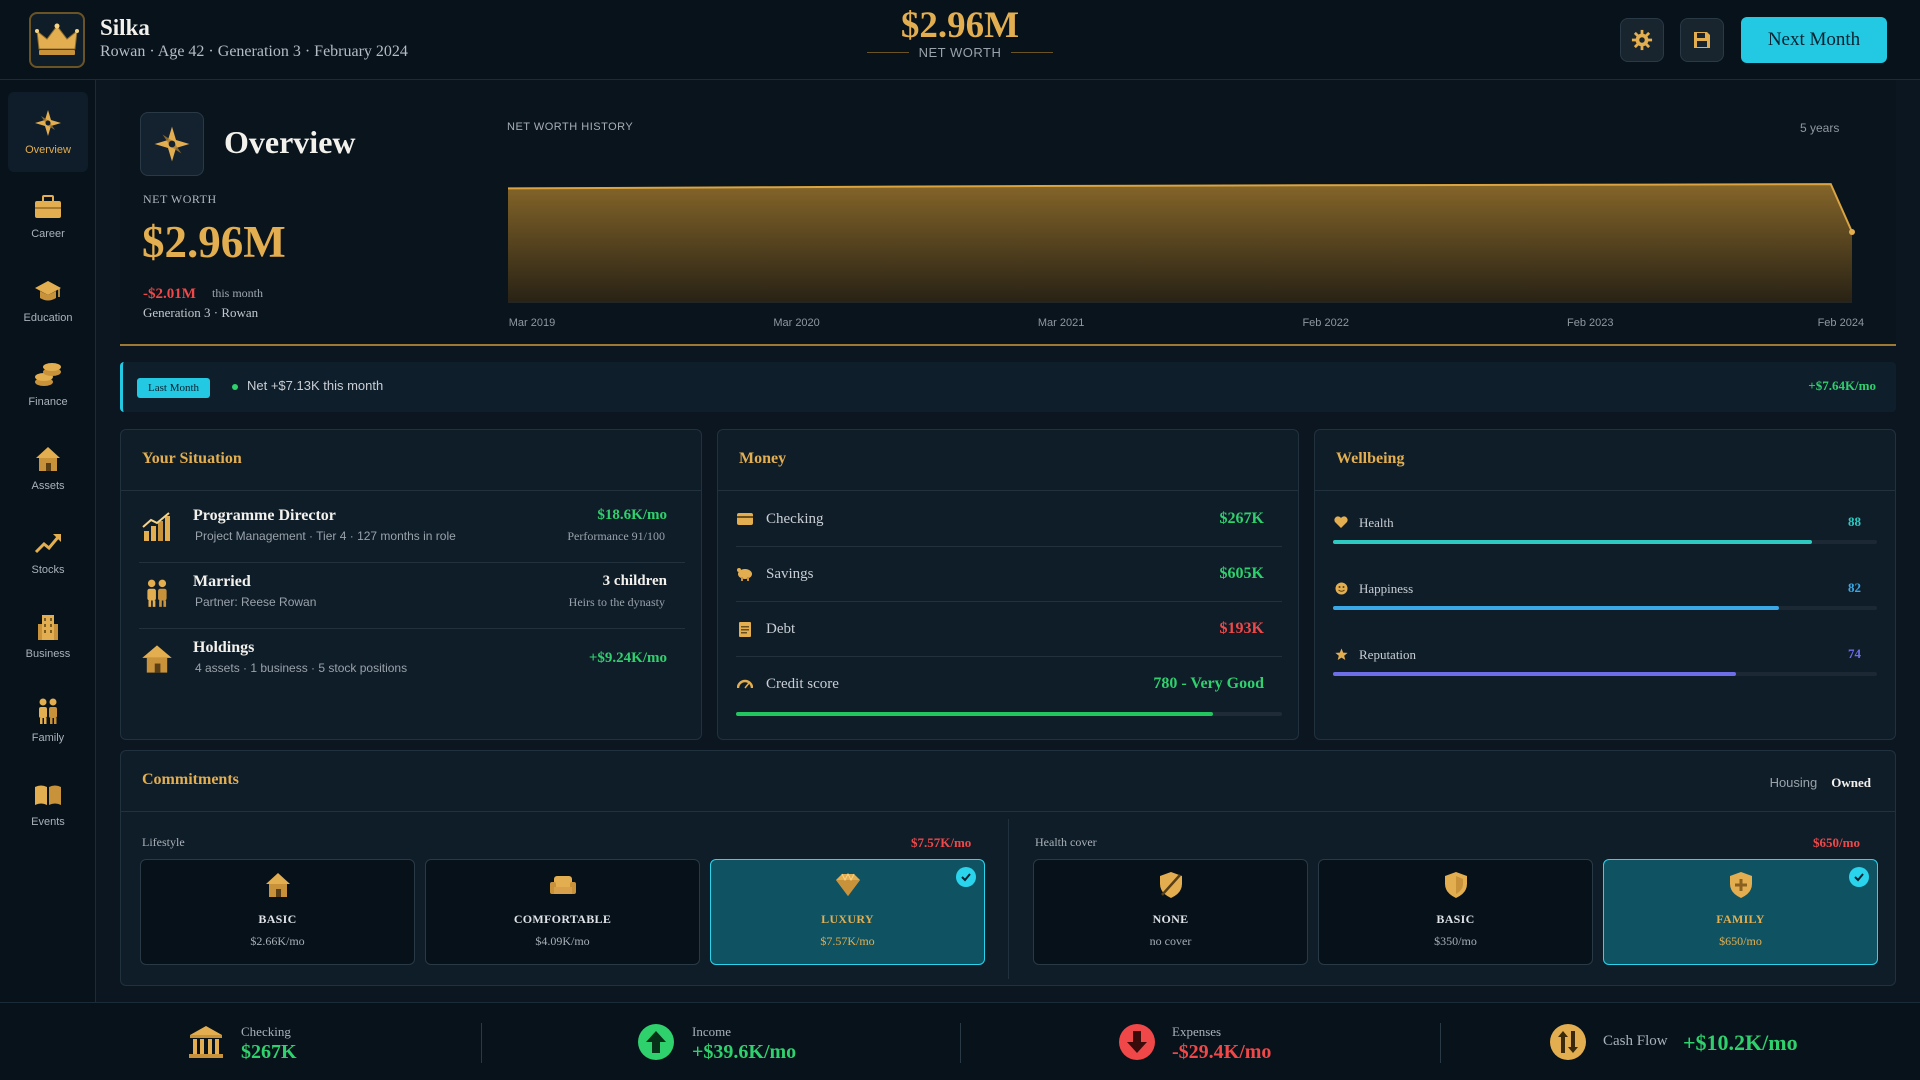  I want to click on chart-title: NET WORTH HISTORY, so click(570, 127).